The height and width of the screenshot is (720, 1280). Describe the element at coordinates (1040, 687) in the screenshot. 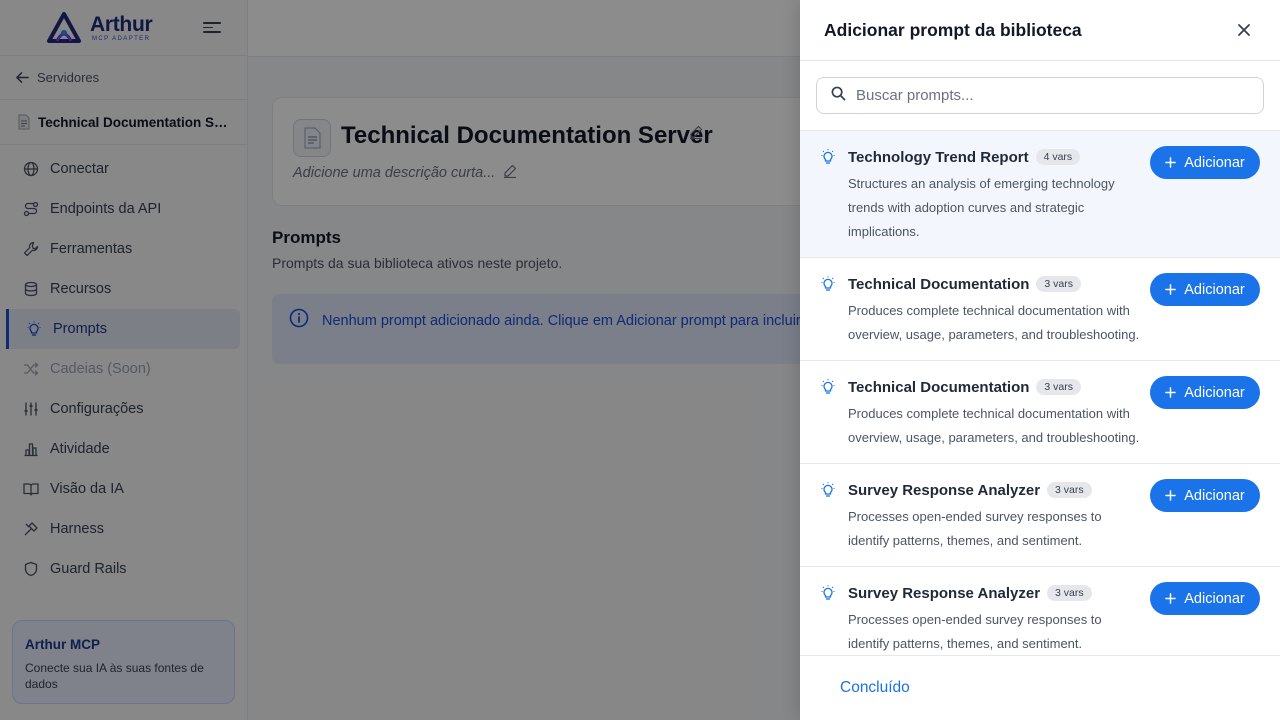

I see `drawer-footer: Concluído` at that location.